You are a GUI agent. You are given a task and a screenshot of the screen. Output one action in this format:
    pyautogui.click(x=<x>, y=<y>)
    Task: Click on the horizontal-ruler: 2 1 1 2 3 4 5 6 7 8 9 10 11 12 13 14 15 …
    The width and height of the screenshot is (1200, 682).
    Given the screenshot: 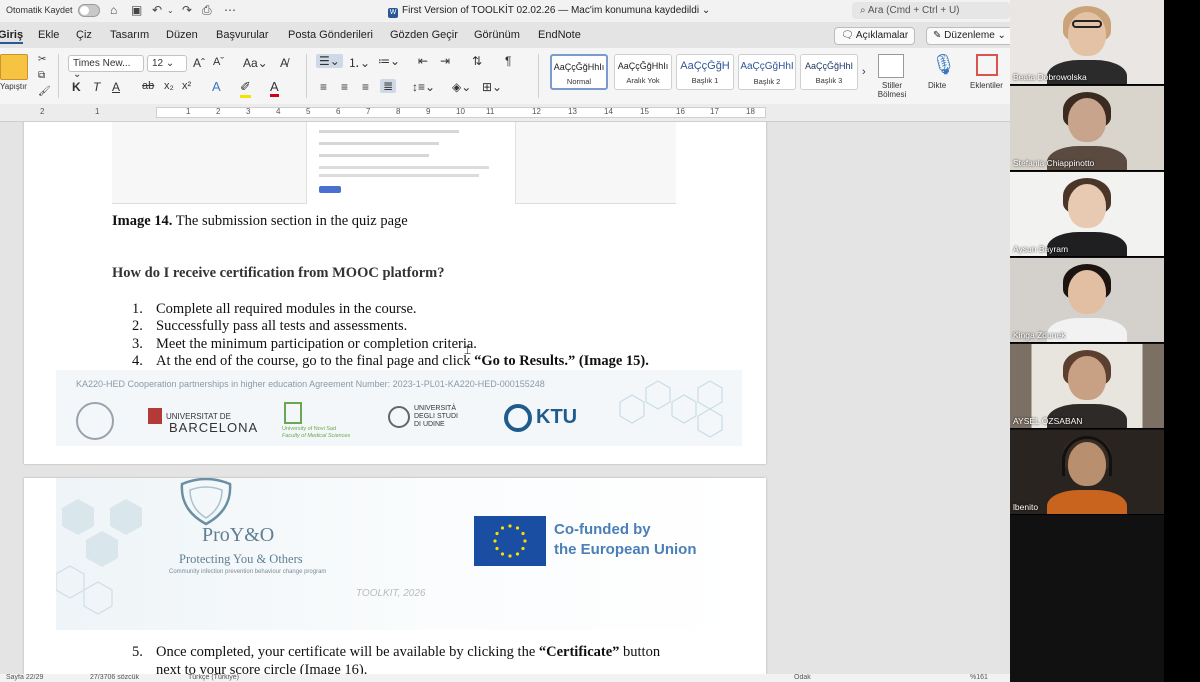 What is the action you would take?
    pyautogui.click(x=505, y=113)
    